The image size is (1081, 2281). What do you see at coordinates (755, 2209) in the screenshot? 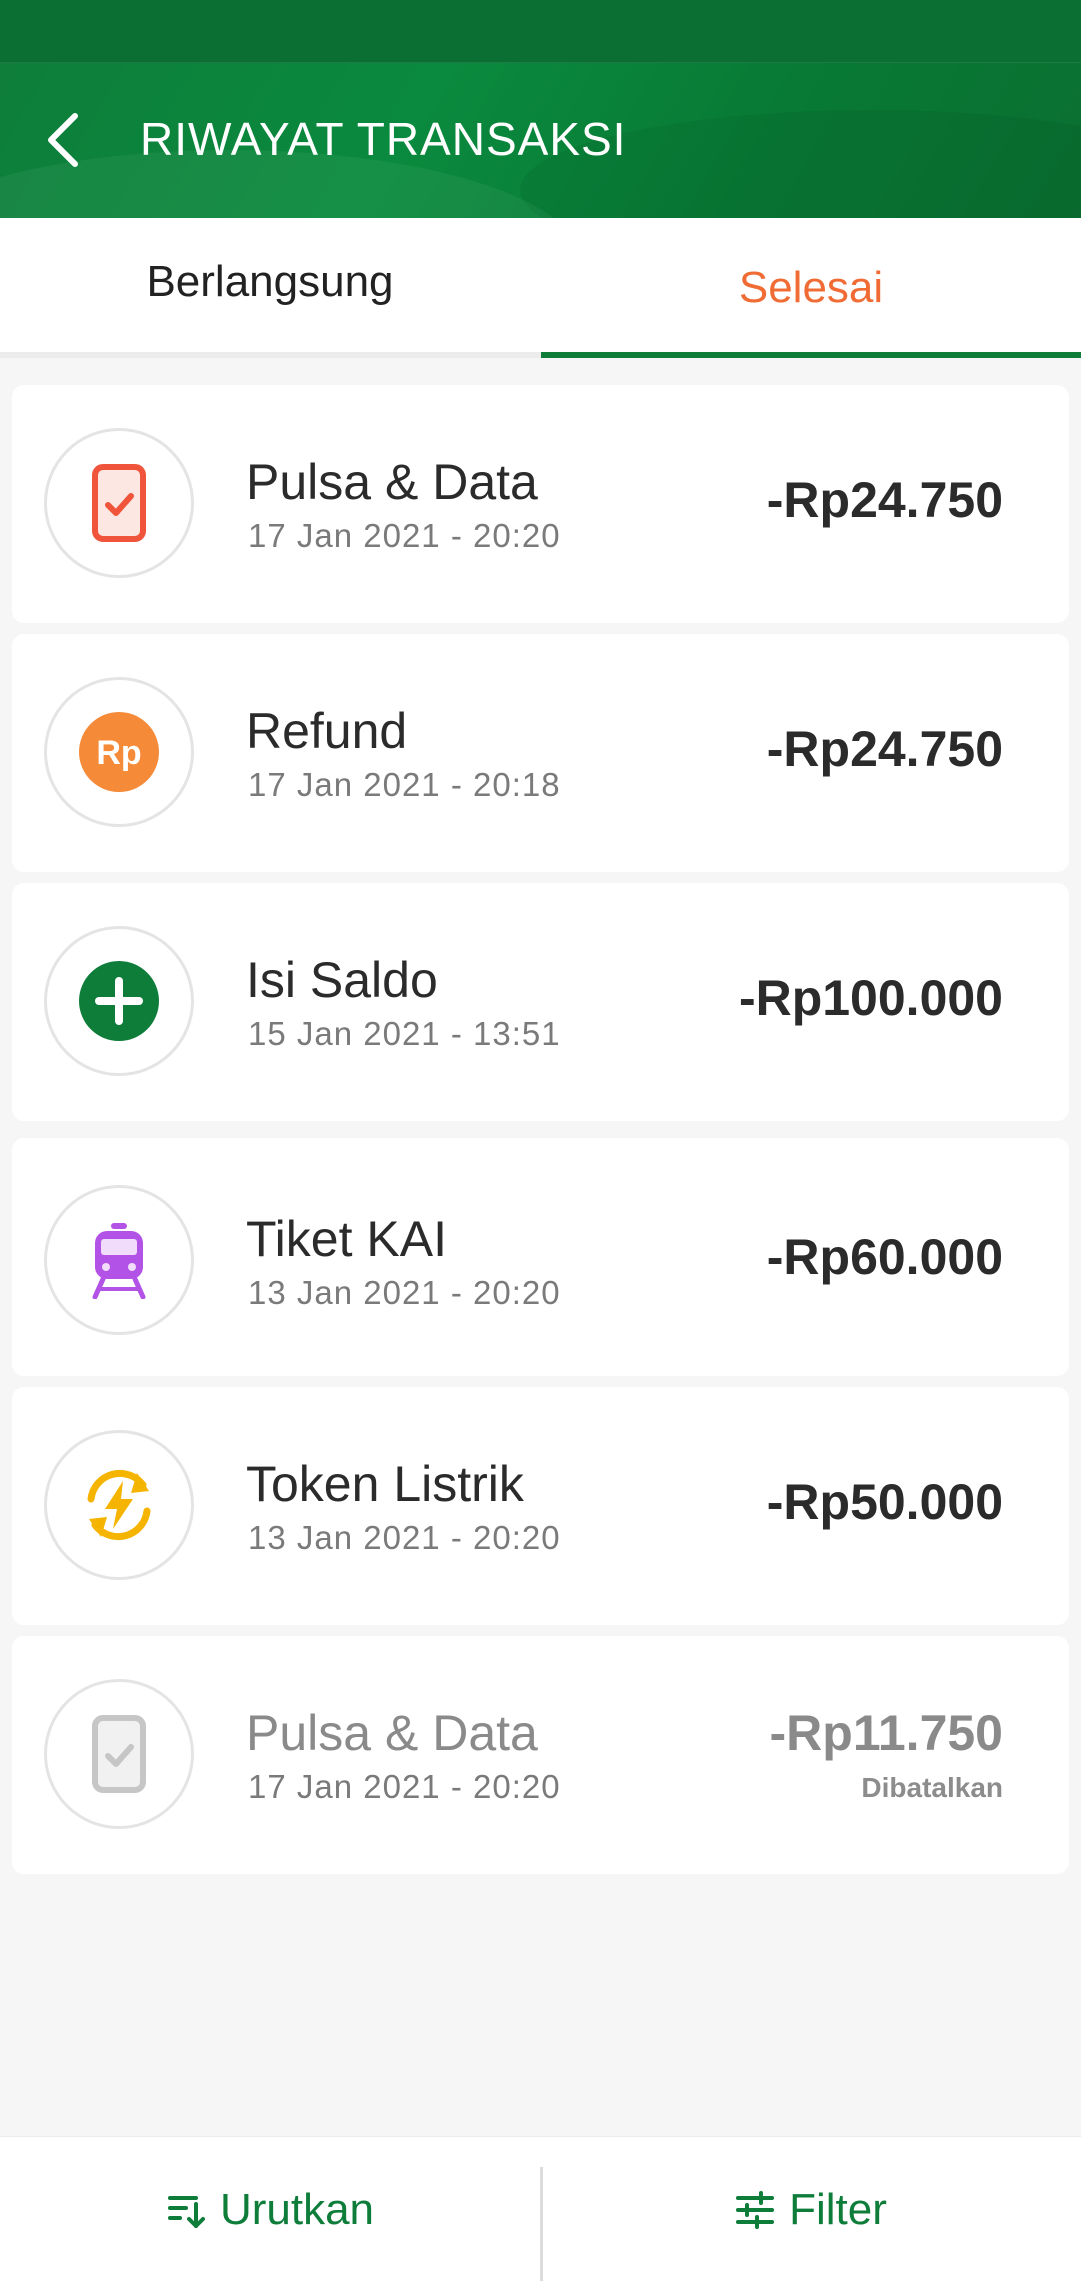
I see `sliders-icon` at bounding box center [755, 2209].